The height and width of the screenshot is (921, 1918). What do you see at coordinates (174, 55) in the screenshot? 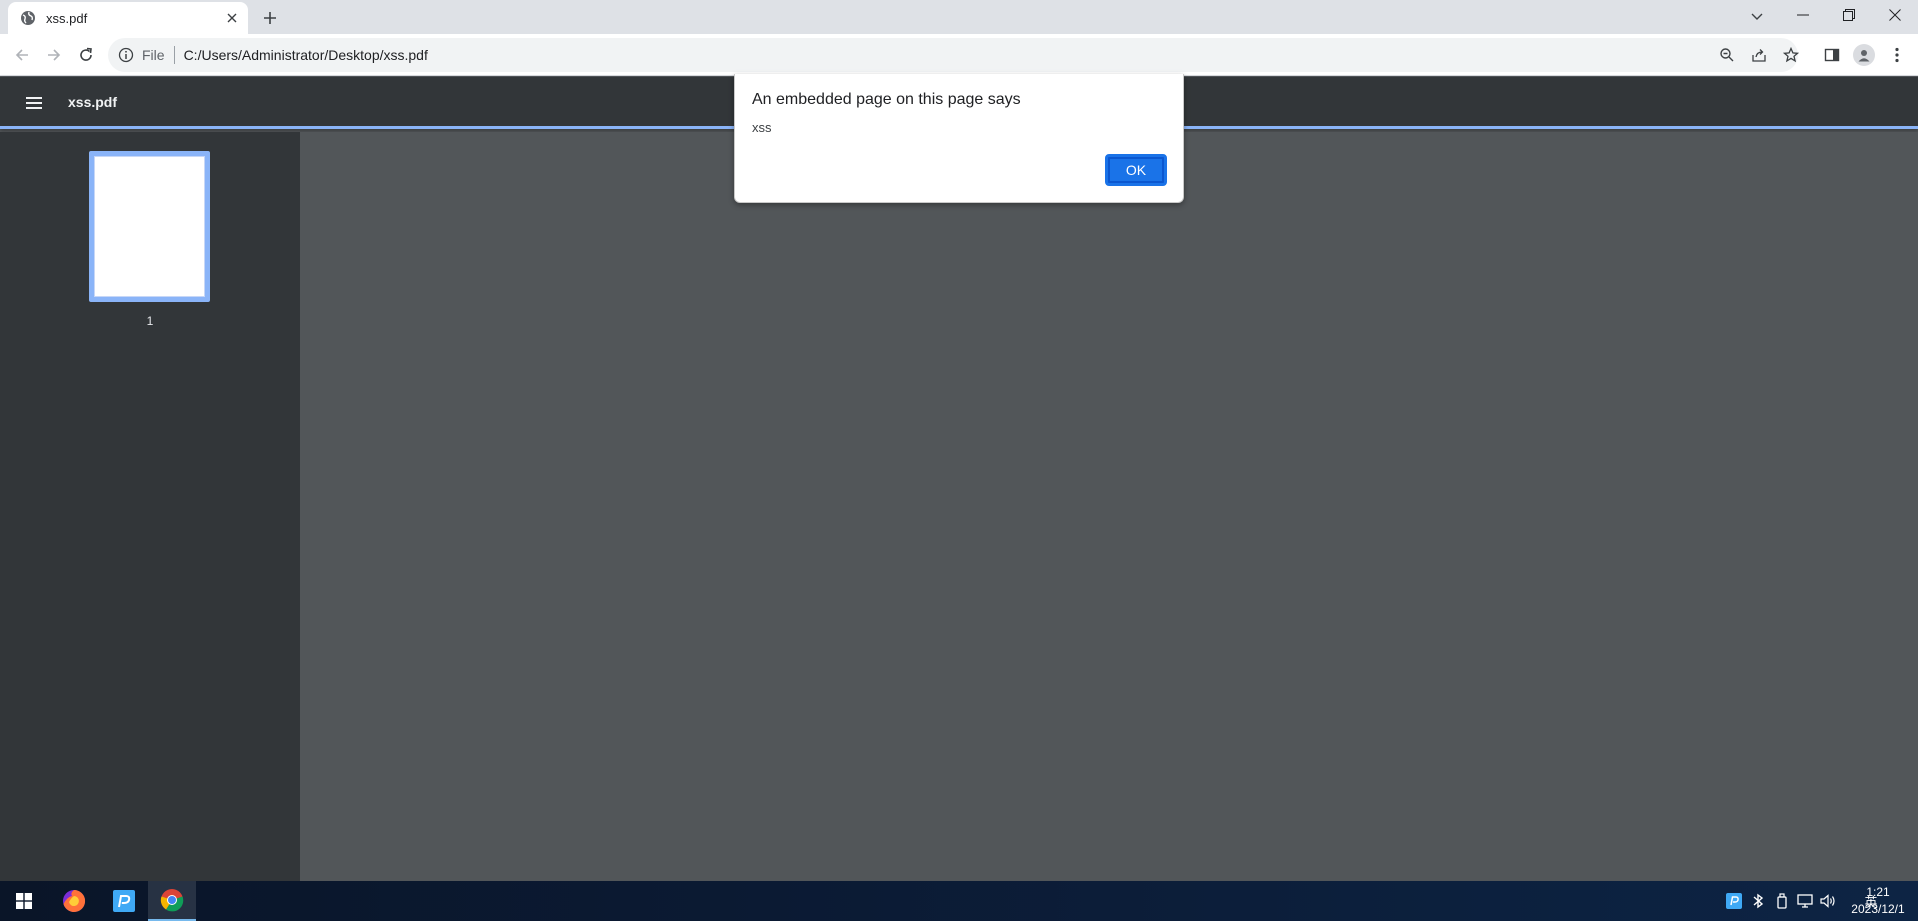
I see `url-separator` at bounding box center [174, 55].